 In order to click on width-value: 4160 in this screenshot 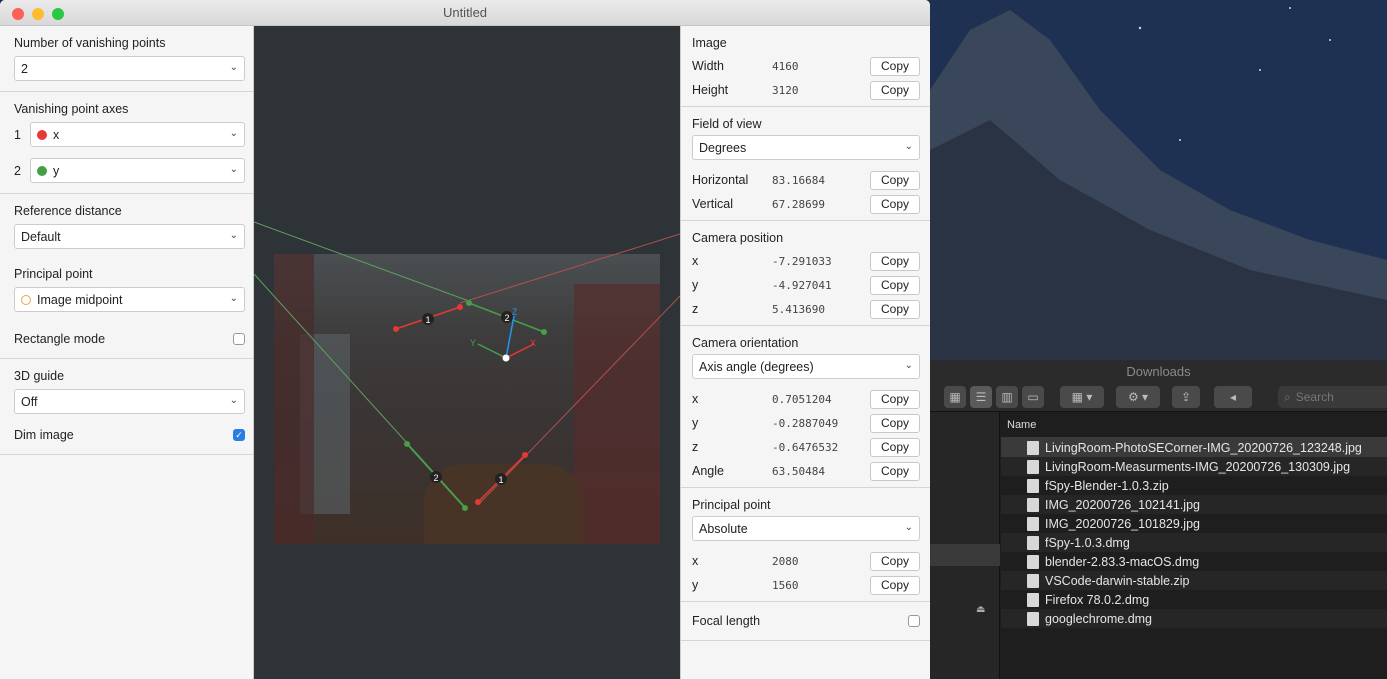, I will do `click(785, 66)`.